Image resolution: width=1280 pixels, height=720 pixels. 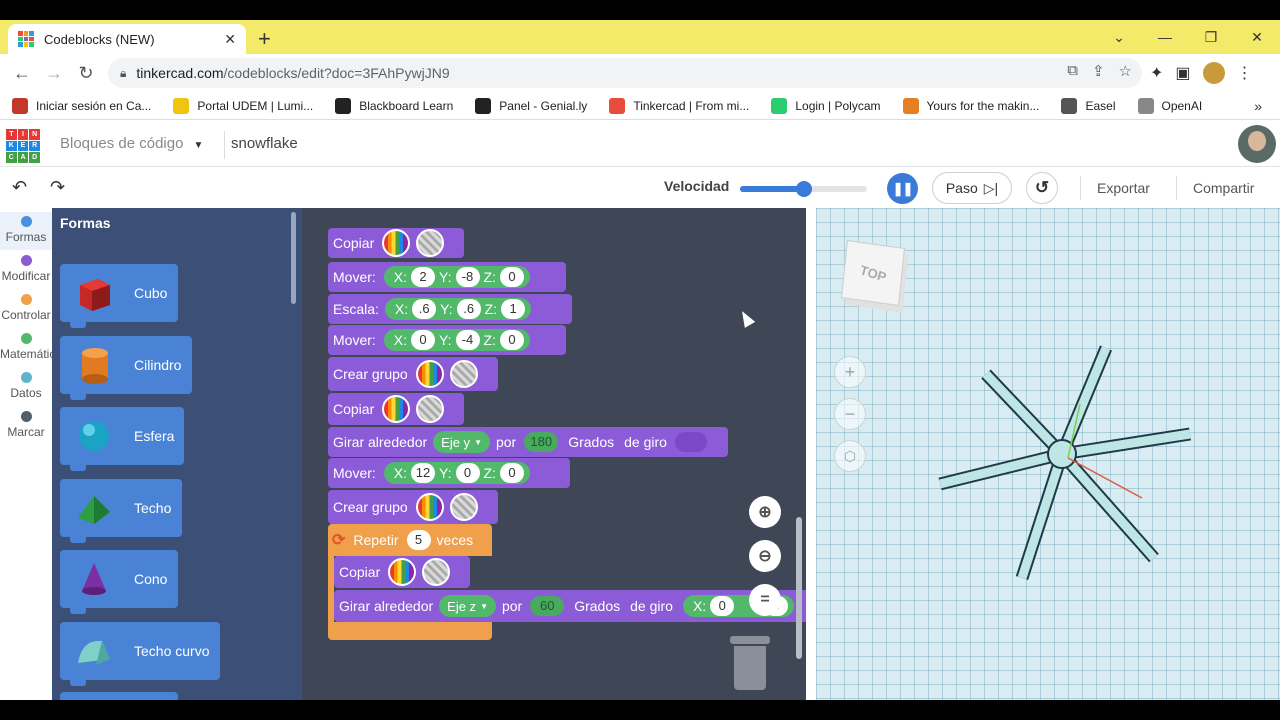 What do you see at coordinates (1165, 37) in the screenshot?
I see `minimize-icon: —` at bounding box center [1165, 37].